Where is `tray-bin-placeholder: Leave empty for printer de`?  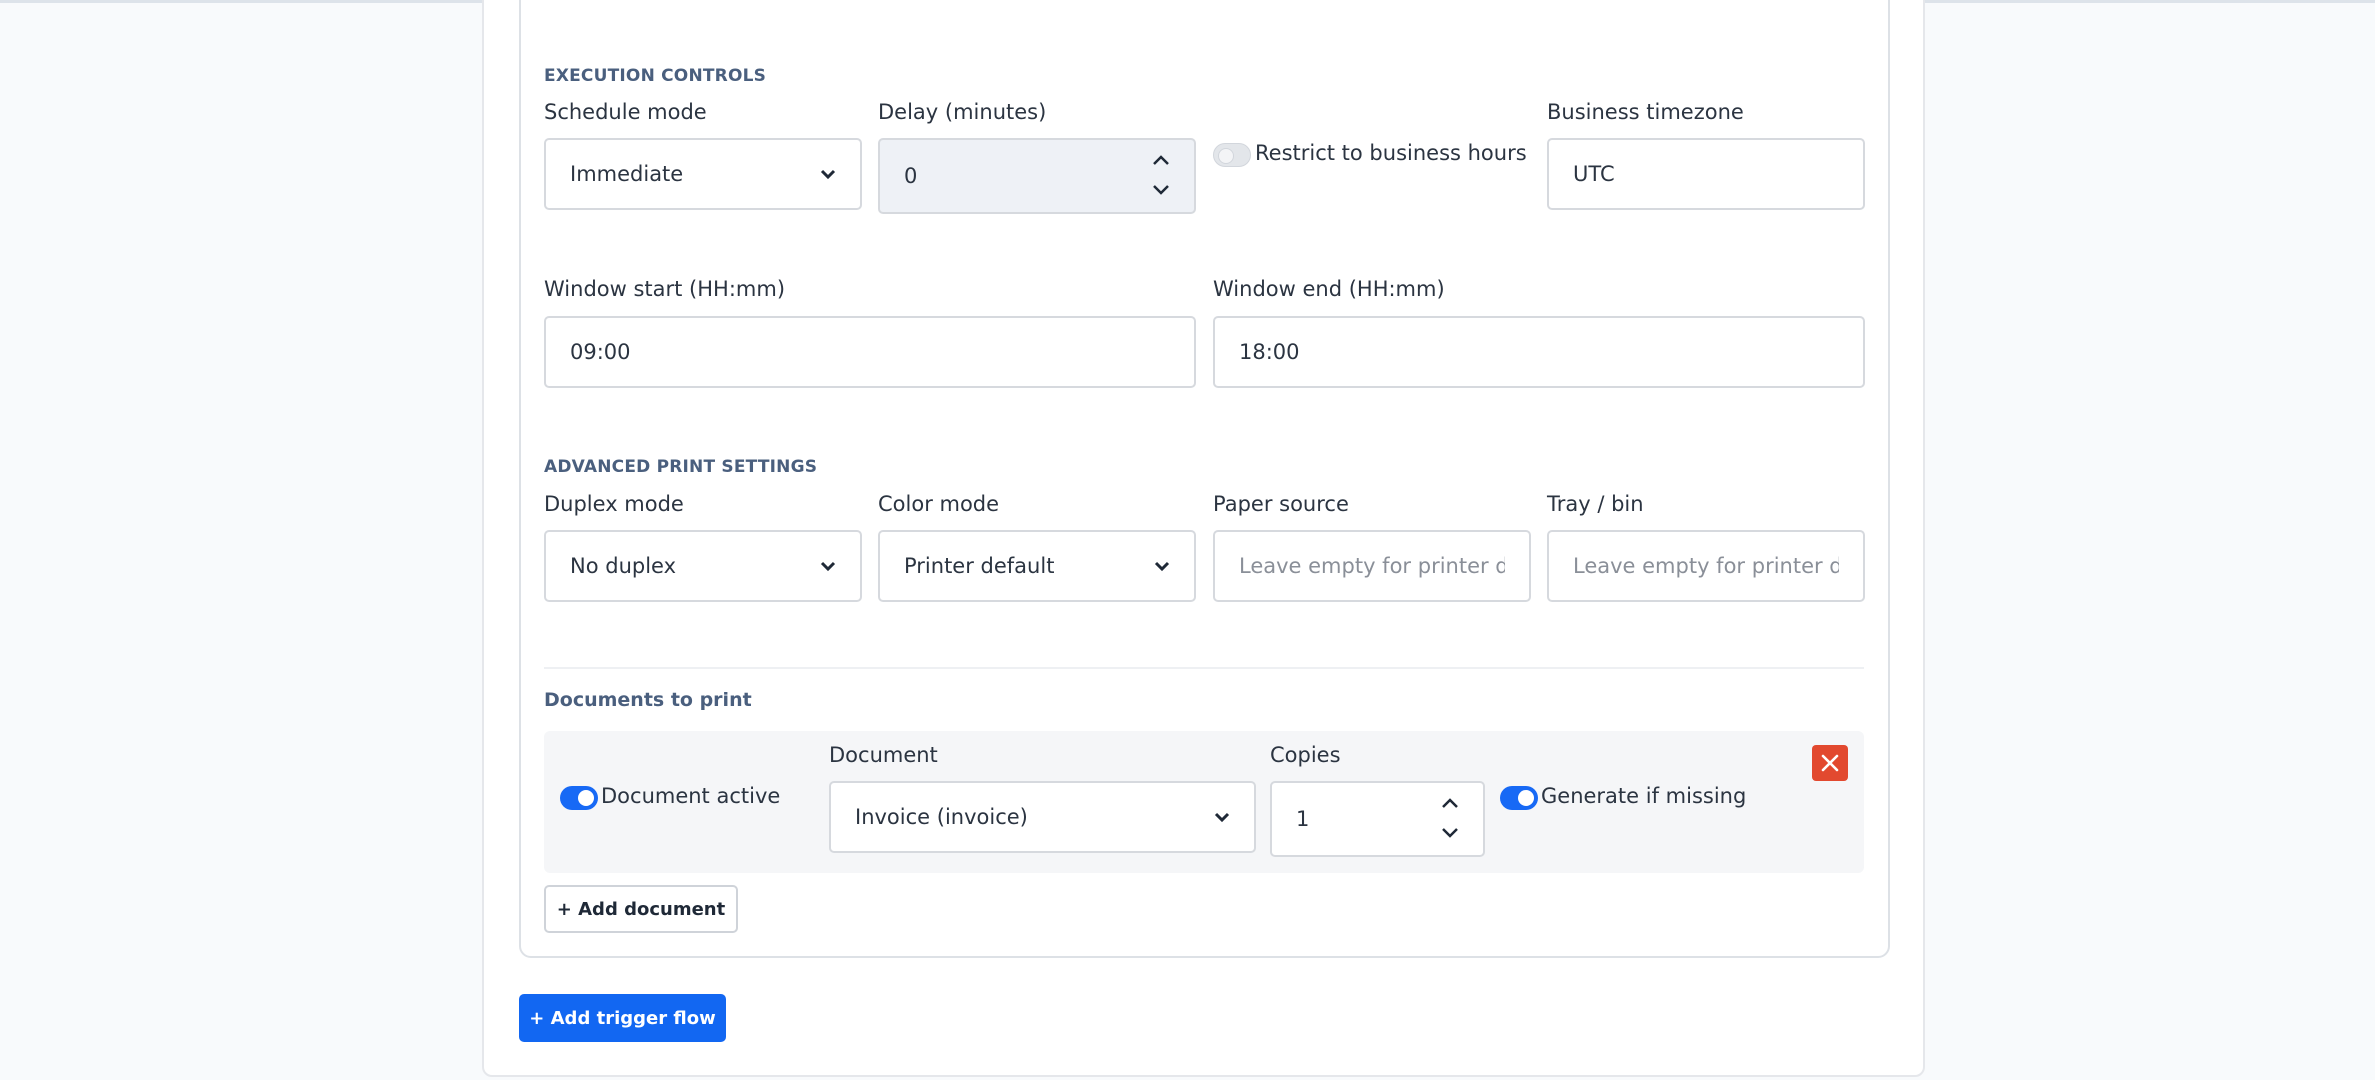
tray-bin-placeholder: Leave empty for printer de is located at coordinates (1706, 566).